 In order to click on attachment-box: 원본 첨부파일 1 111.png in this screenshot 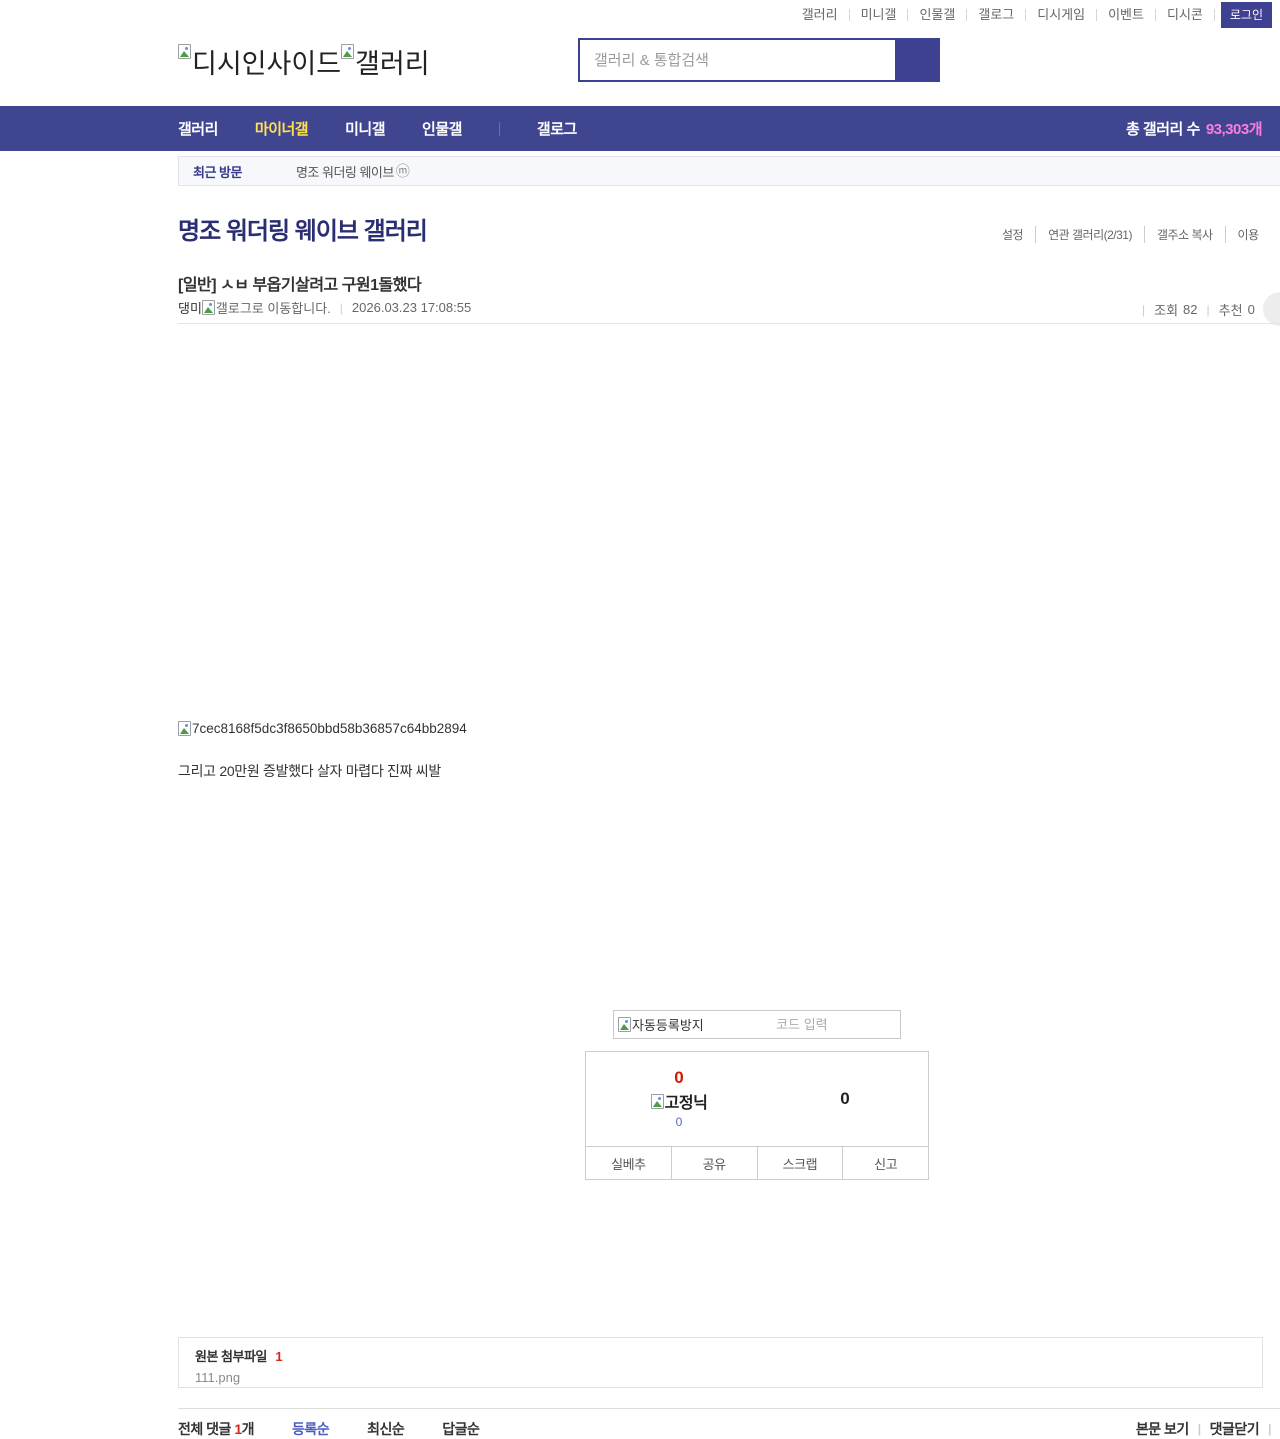, I will do `click(720, 1362)`.